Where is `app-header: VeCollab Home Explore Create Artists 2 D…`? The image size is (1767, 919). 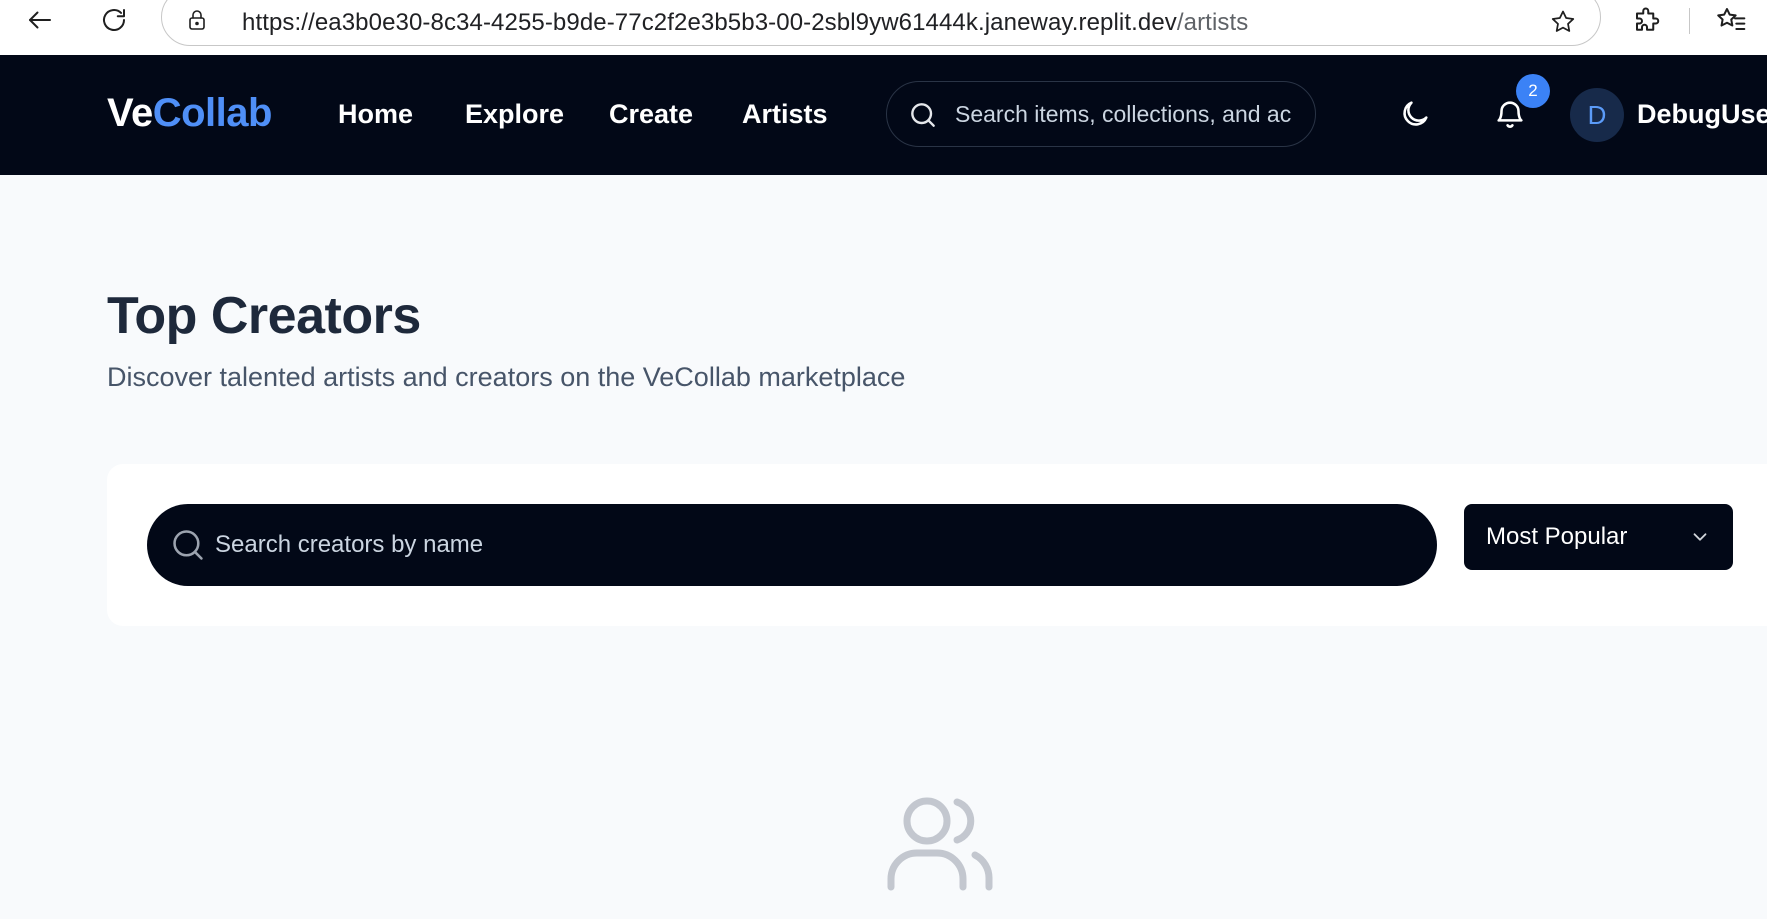 app-header: VeCollab Home Explore Create Artists 2 D… is located at coordinates (883, 115).